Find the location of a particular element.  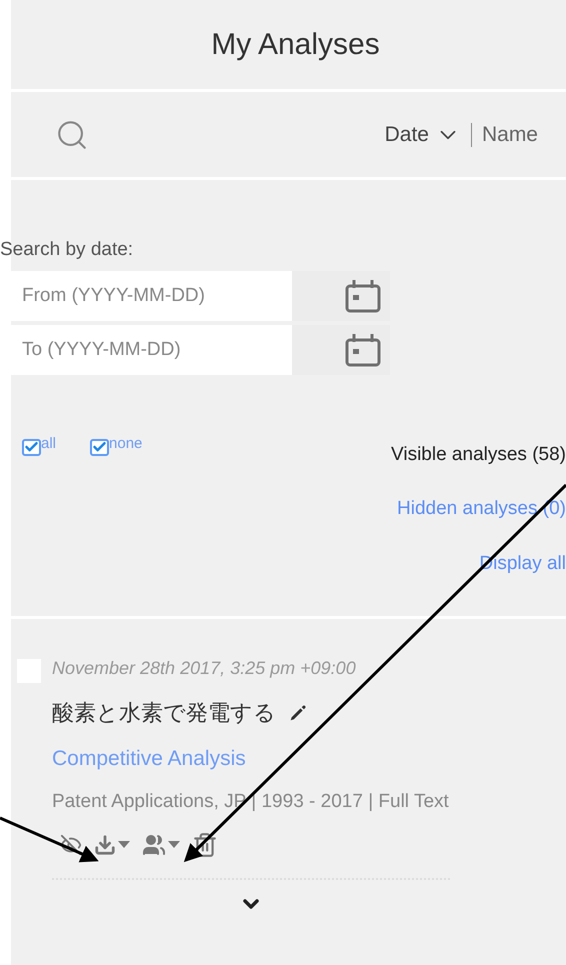

select-toggle: none is located at coordinates (116, 505).